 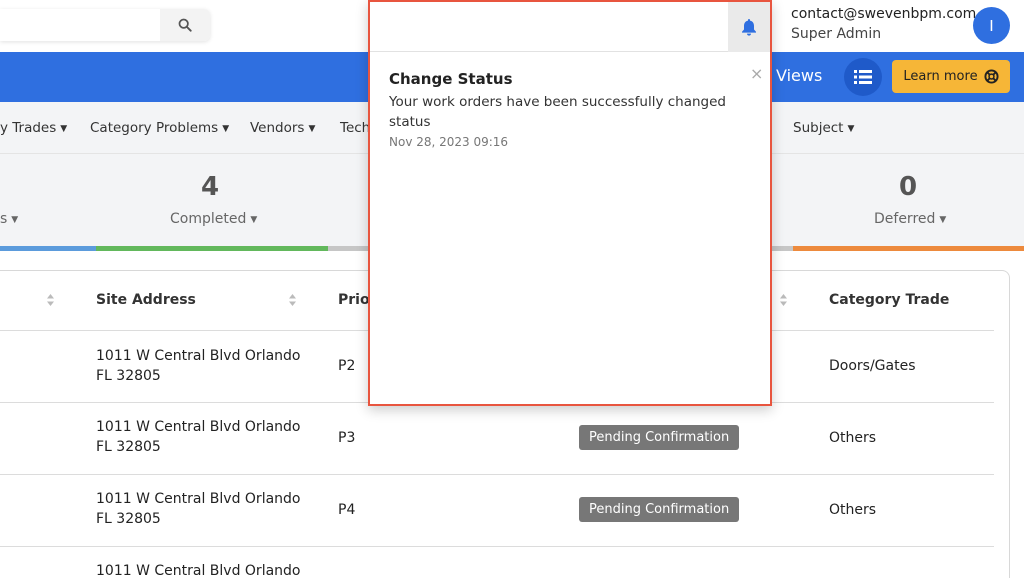 I want to click on stat-count-deferred: 0, so click(x=908, y=187).